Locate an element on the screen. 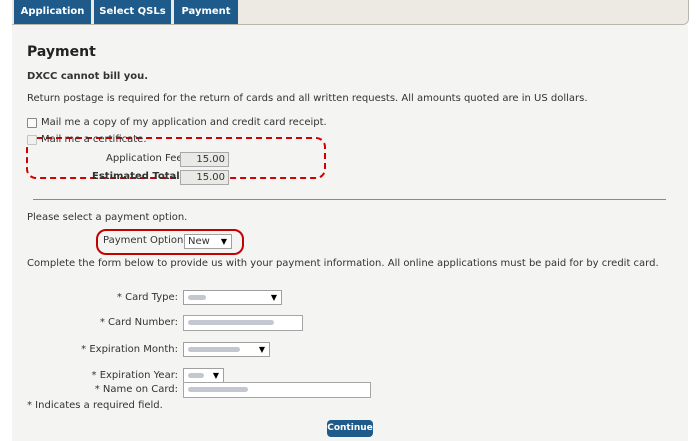 The height and width of the screenshot is (441, 700). payment-option-select: New ▼ is located at coordinates (208, 241).